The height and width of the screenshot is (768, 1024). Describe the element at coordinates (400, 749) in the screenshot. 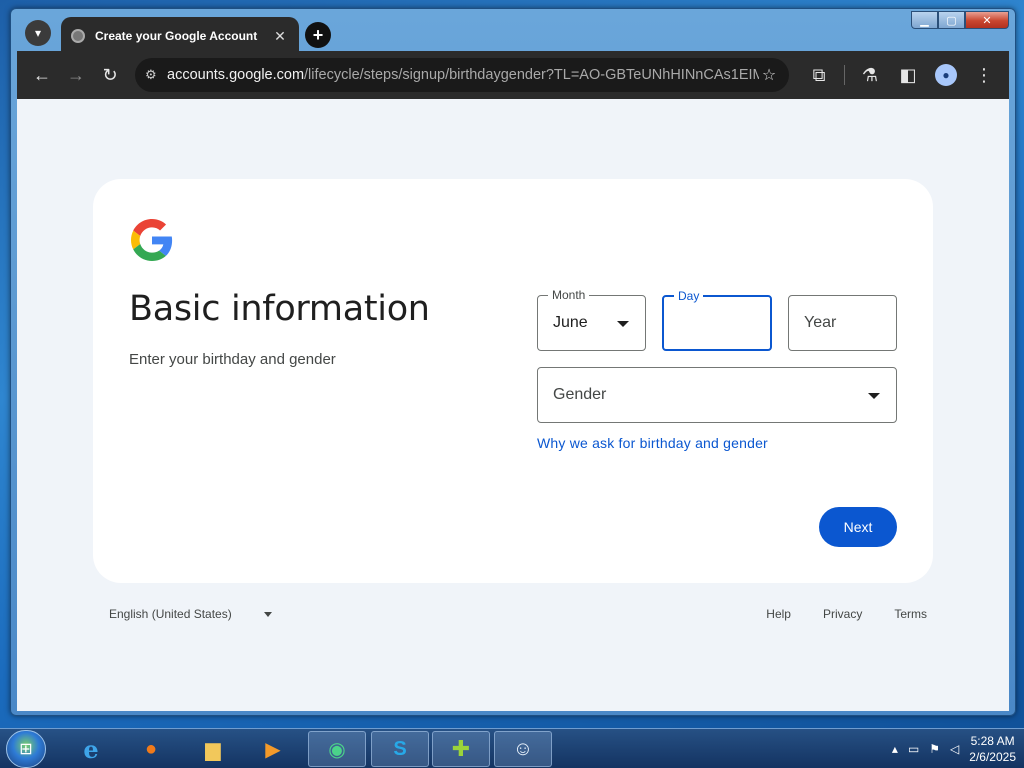

I see `skype-icon: S` at that location.